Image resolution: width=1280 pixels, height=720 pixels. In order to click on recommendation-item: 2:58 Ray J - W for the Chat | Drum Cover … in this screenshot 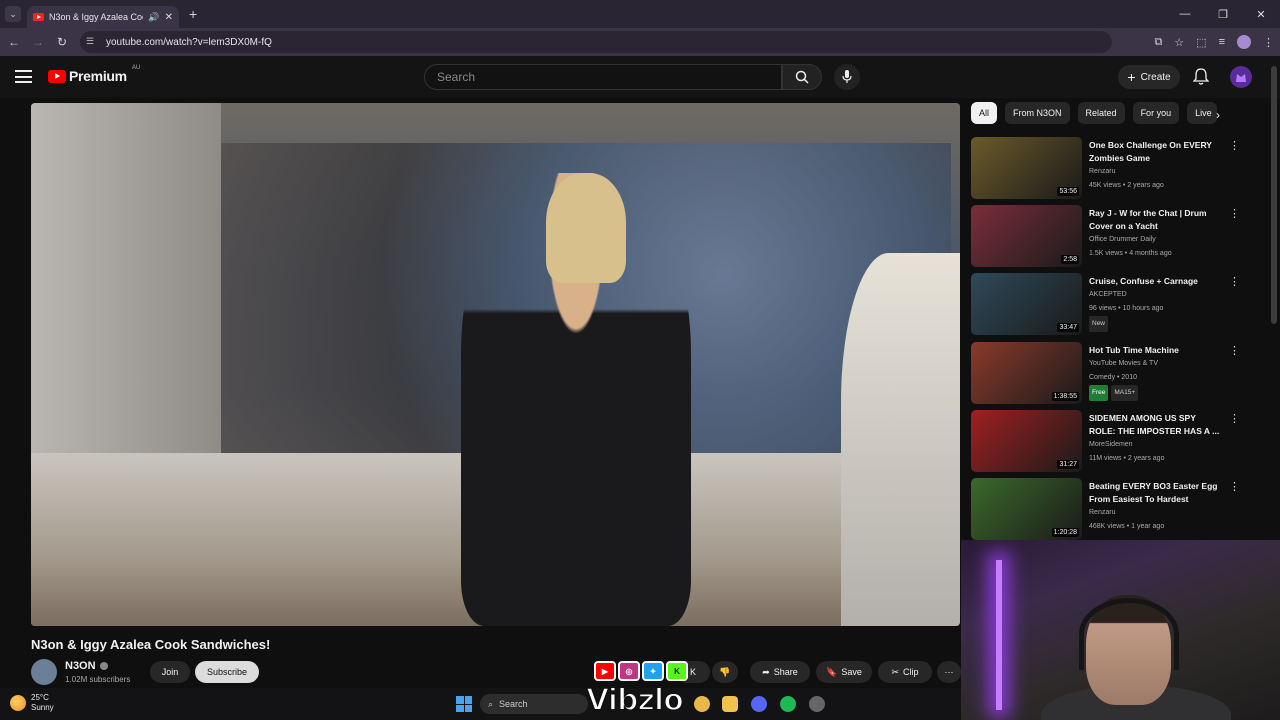, I will do `click(1111, 237)`.